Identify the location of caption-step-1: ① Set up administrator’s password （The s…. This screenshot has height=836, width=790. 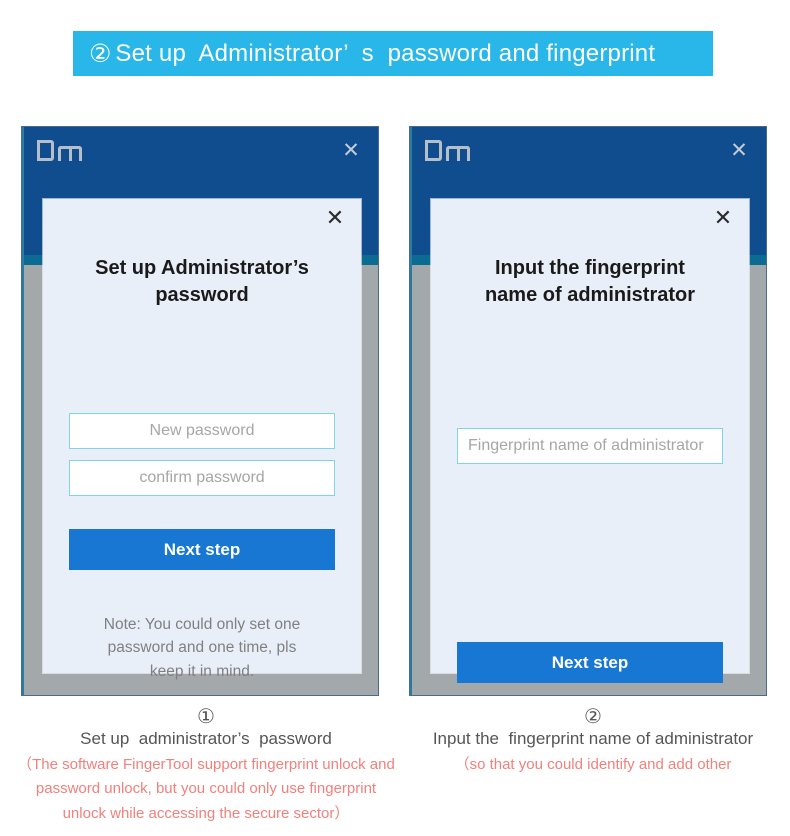
(206, 766).